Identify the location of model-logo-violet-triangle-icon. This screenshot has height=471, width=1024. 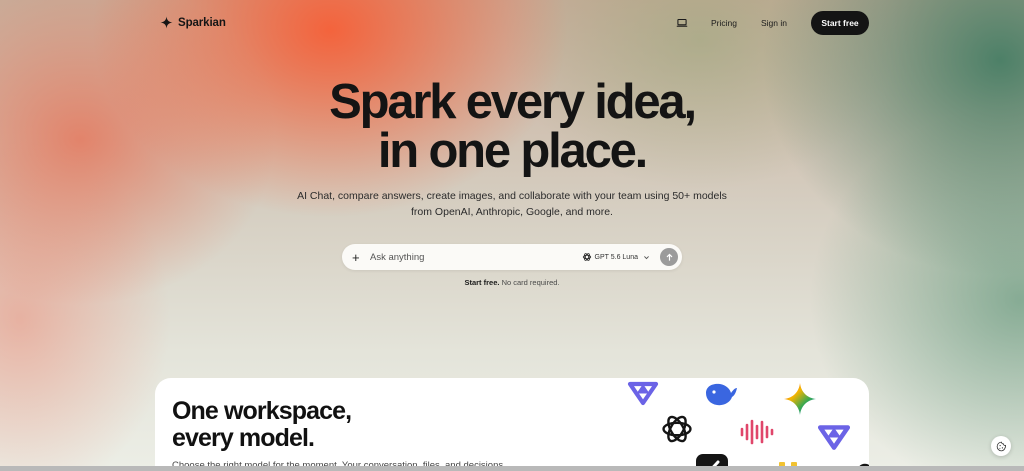
(643, 393).